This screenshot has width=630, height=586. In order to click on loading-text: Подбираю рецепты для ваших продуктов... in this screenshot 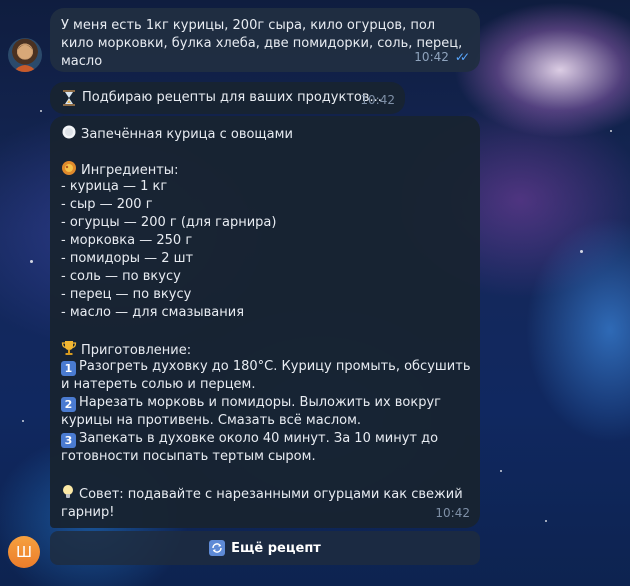, I will do `click(232, 97)`.